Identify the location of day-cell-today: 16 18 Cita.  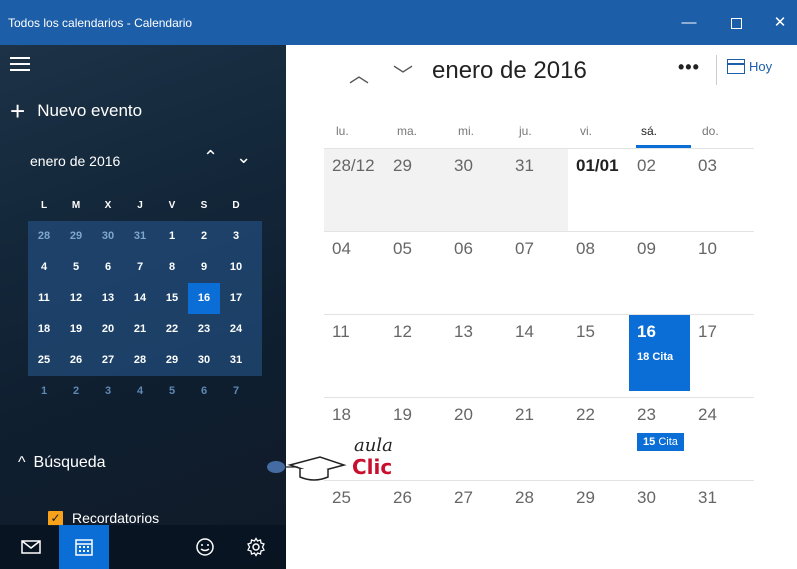
(659, 353).